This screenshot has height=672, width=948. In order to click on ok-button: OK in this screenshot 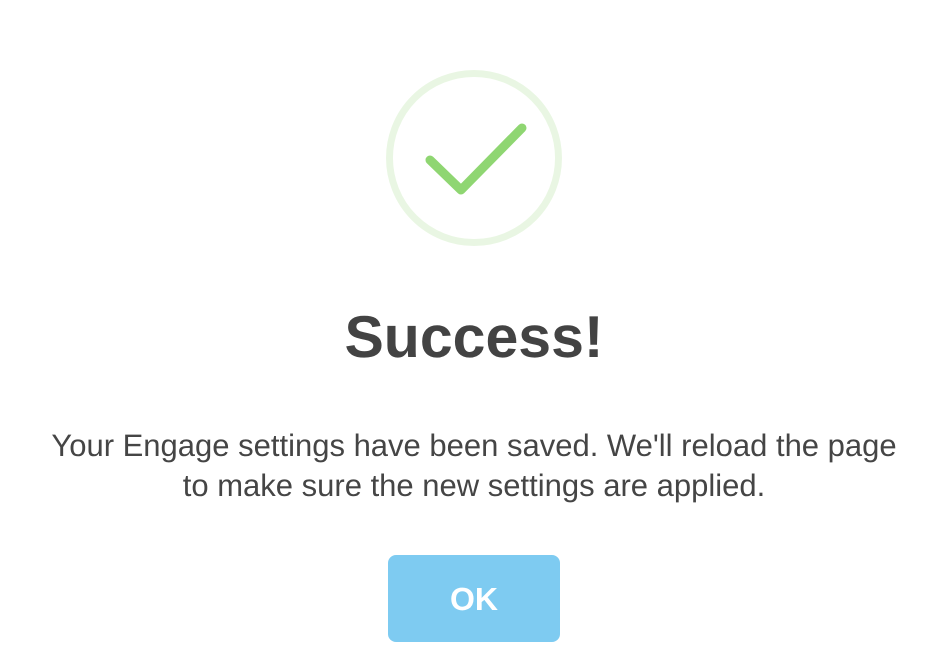, I will do `click(474, 598)`.